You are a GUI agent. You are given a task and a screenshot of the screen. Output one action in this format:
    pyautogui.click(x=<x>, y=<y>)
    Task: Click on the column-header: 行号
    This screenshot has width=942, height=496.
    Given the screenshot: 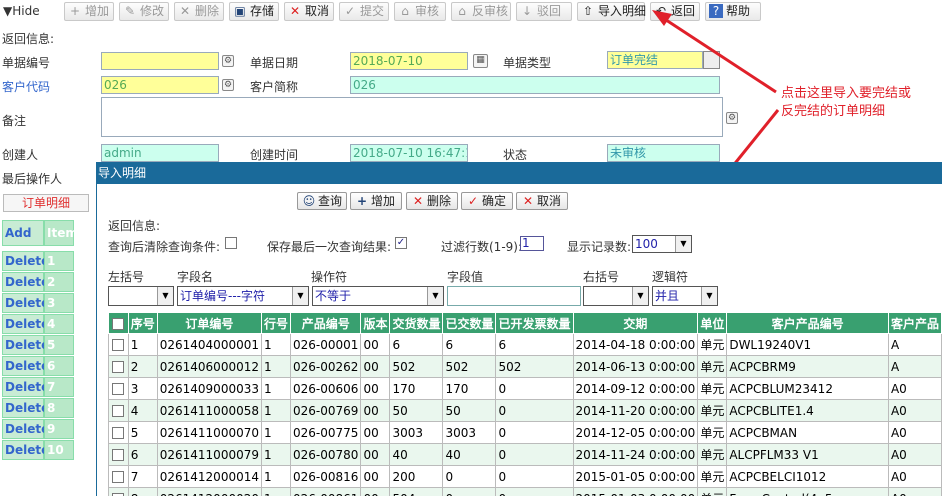 What is the action you would take?
    pyautogui.click(x=276, y=323)
    